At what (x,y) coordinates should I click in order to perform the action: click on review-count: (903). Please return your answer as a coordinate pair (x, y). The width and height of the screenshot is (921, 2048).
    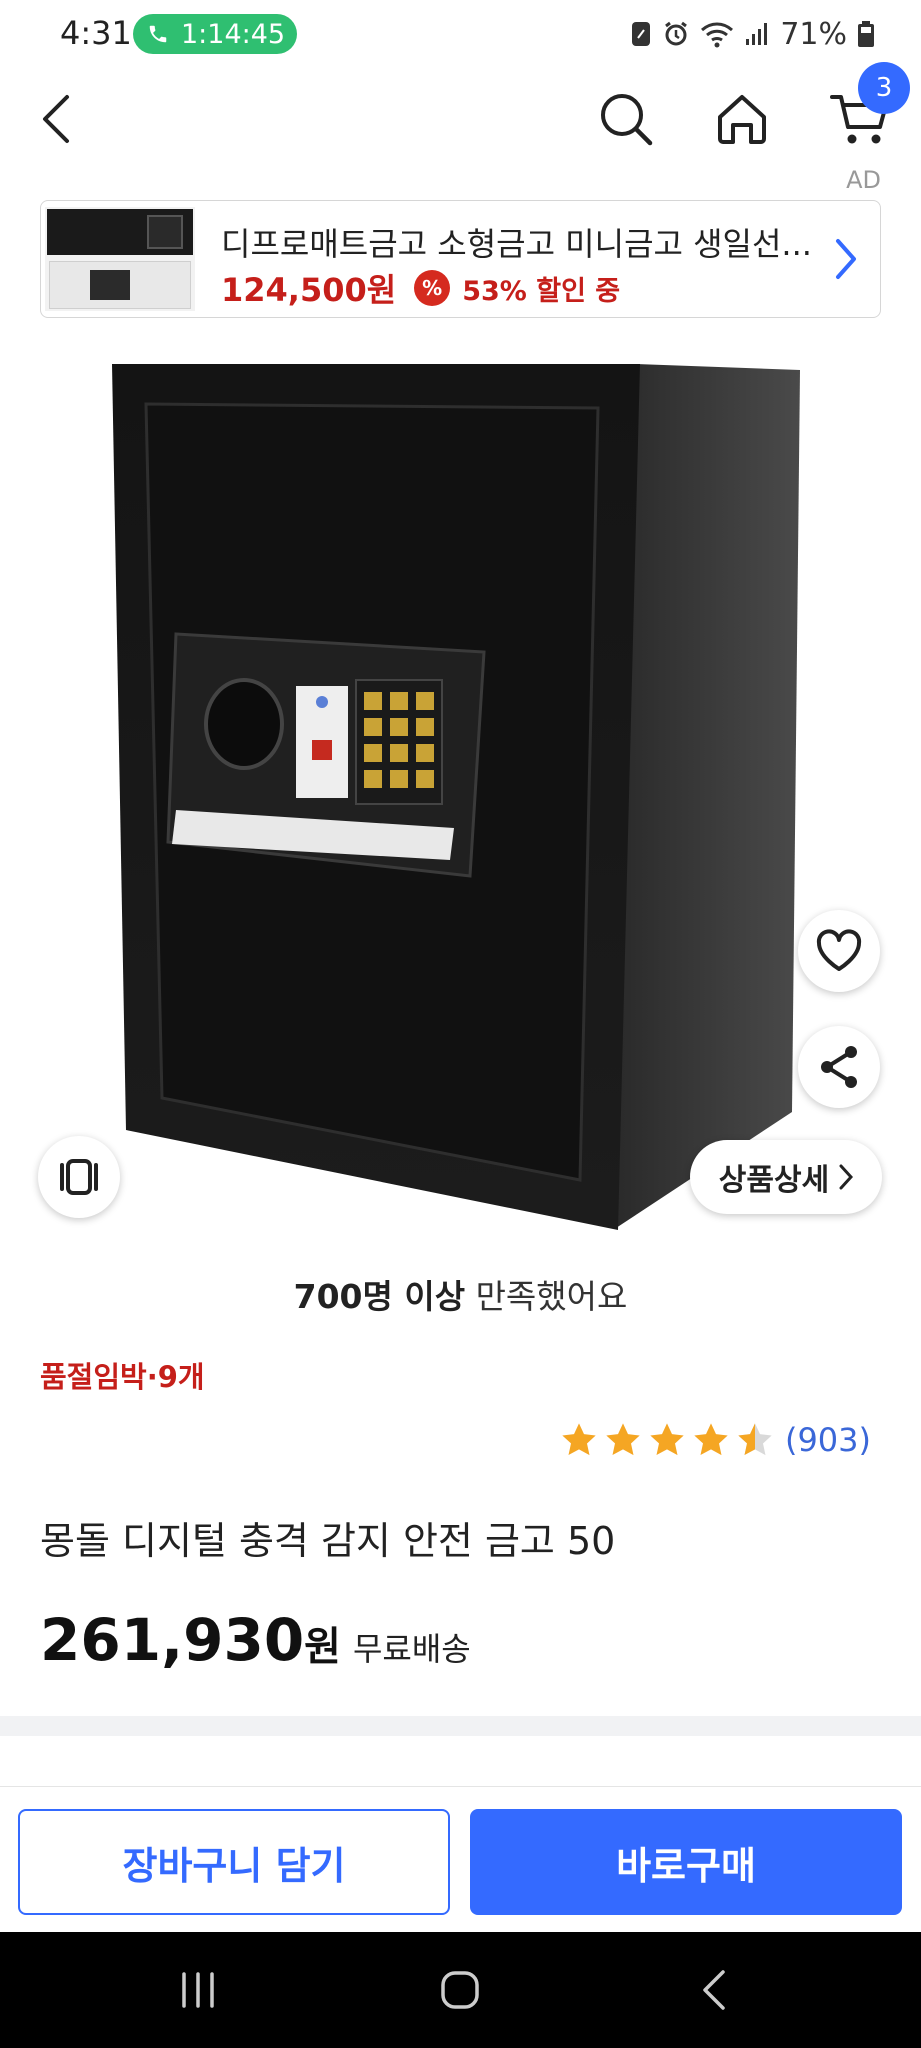
    Looking at the image, I should click on (828, 1440).